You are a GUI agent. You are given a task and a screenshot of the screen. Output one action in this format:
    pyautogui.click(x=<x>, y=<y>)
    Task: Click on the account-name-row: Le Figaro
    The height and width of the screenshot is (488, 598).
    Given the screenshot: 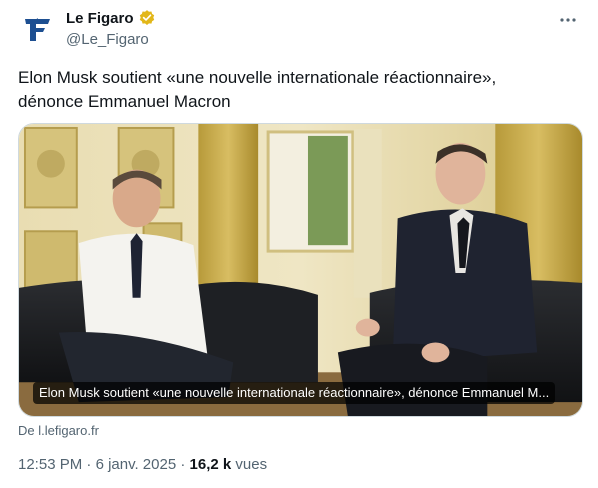 What is the action you would take?
    pyautogui.click(x=111, y=18)
    